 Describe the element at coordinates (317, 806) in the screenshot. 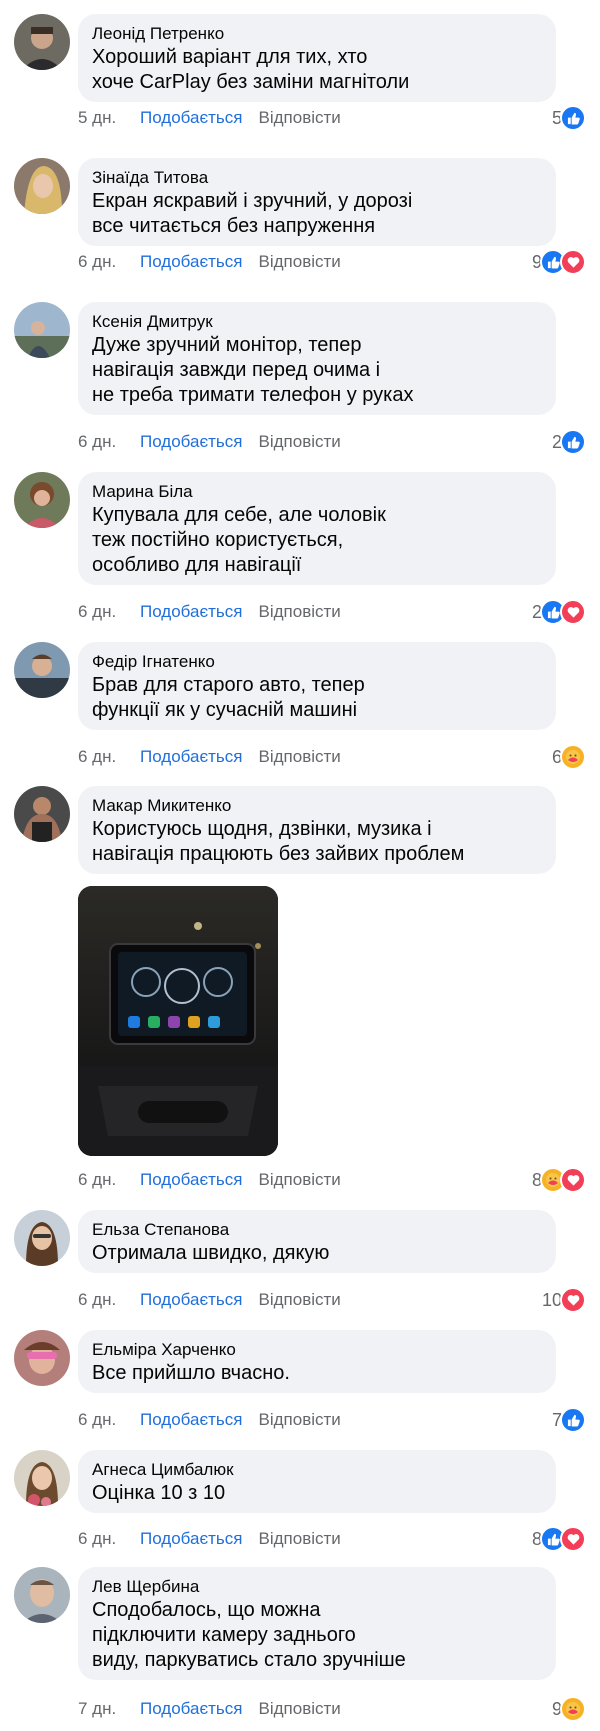

I see `author-name: Макар Микитенко` at that location.